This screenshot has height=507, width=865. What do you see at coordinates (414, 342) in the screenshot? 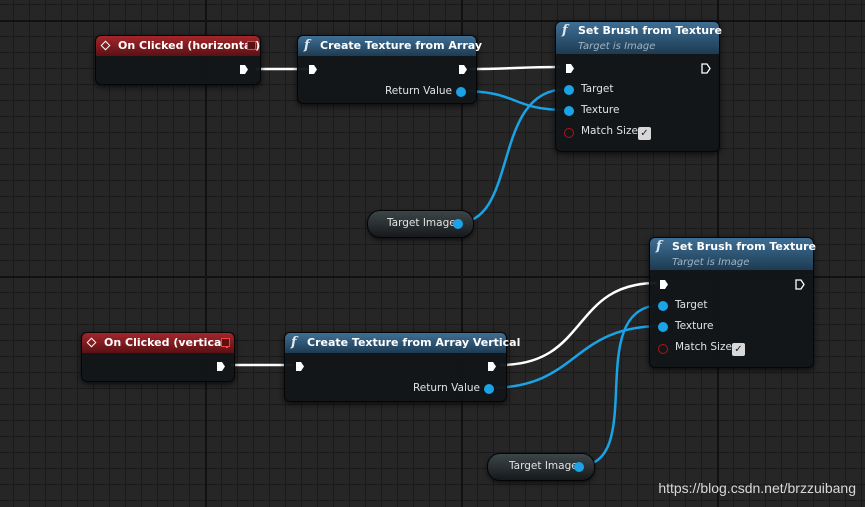
I see `node-title: Create Texture from Array Vertical` at bounding box center [414, 342].